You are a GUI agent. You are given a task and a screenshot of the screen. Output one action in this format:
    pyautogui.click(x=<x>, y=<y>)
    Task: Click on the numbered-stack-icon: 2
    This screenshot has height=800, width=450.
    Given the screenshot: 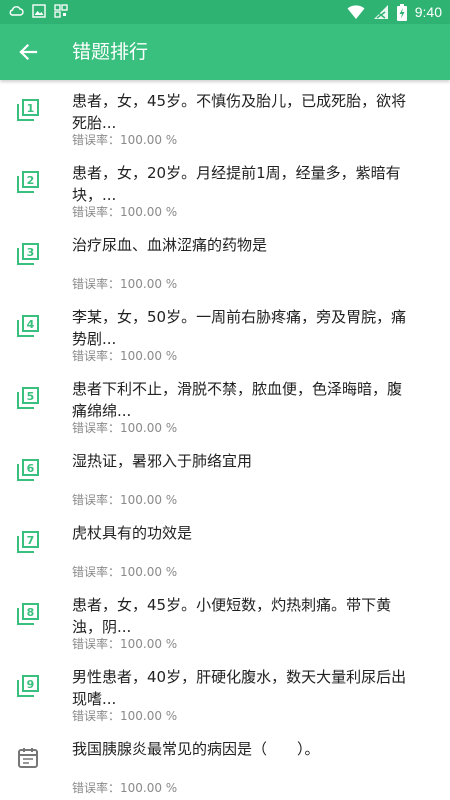 What is the action you would take?
    pyautogui.click(x=28, y=182)
    